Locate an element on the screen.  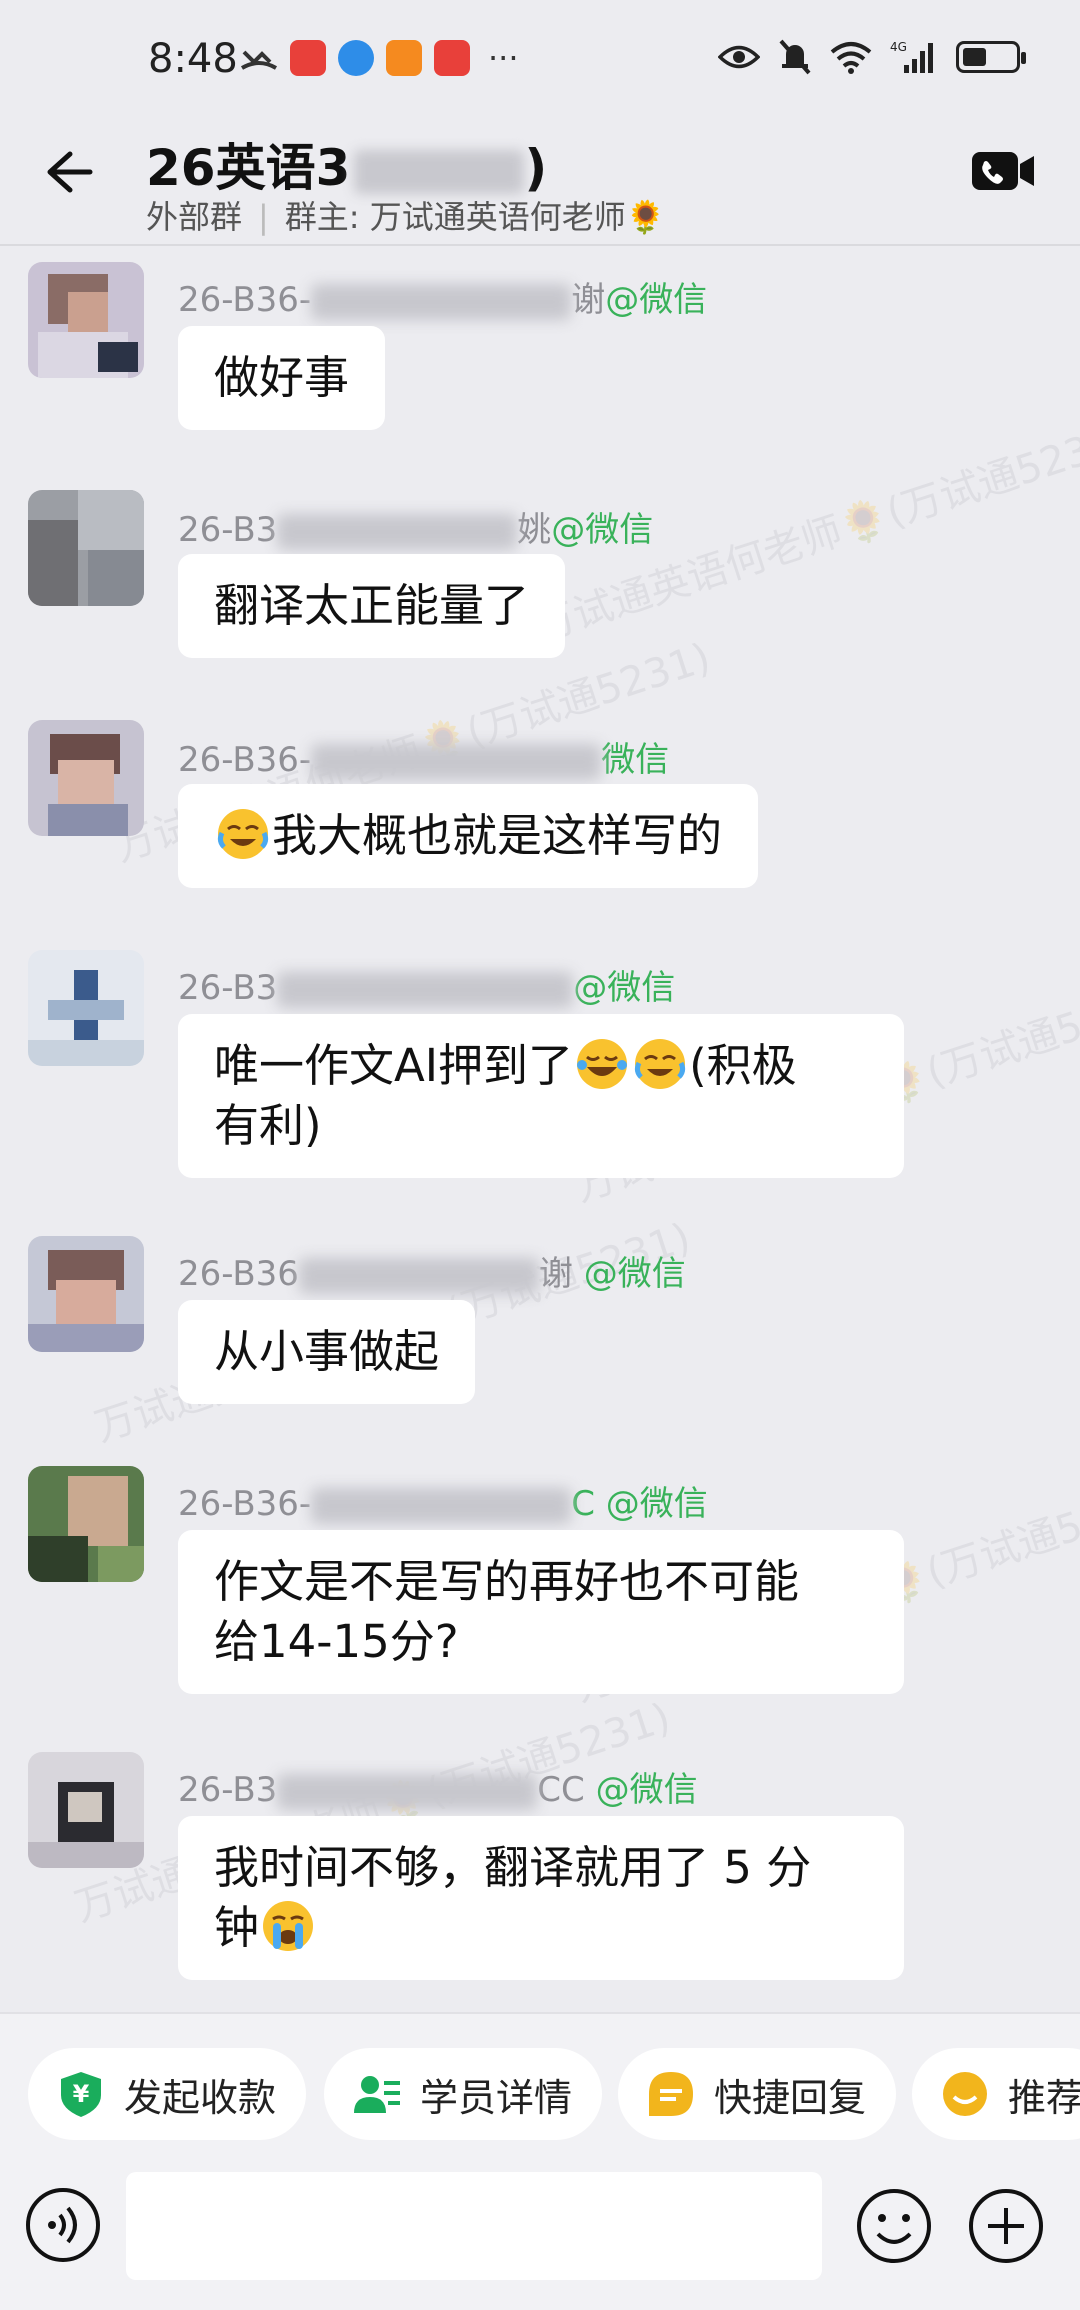
message-bubble: 我大概也就是这样写的 is located at coordinates (468, 836).